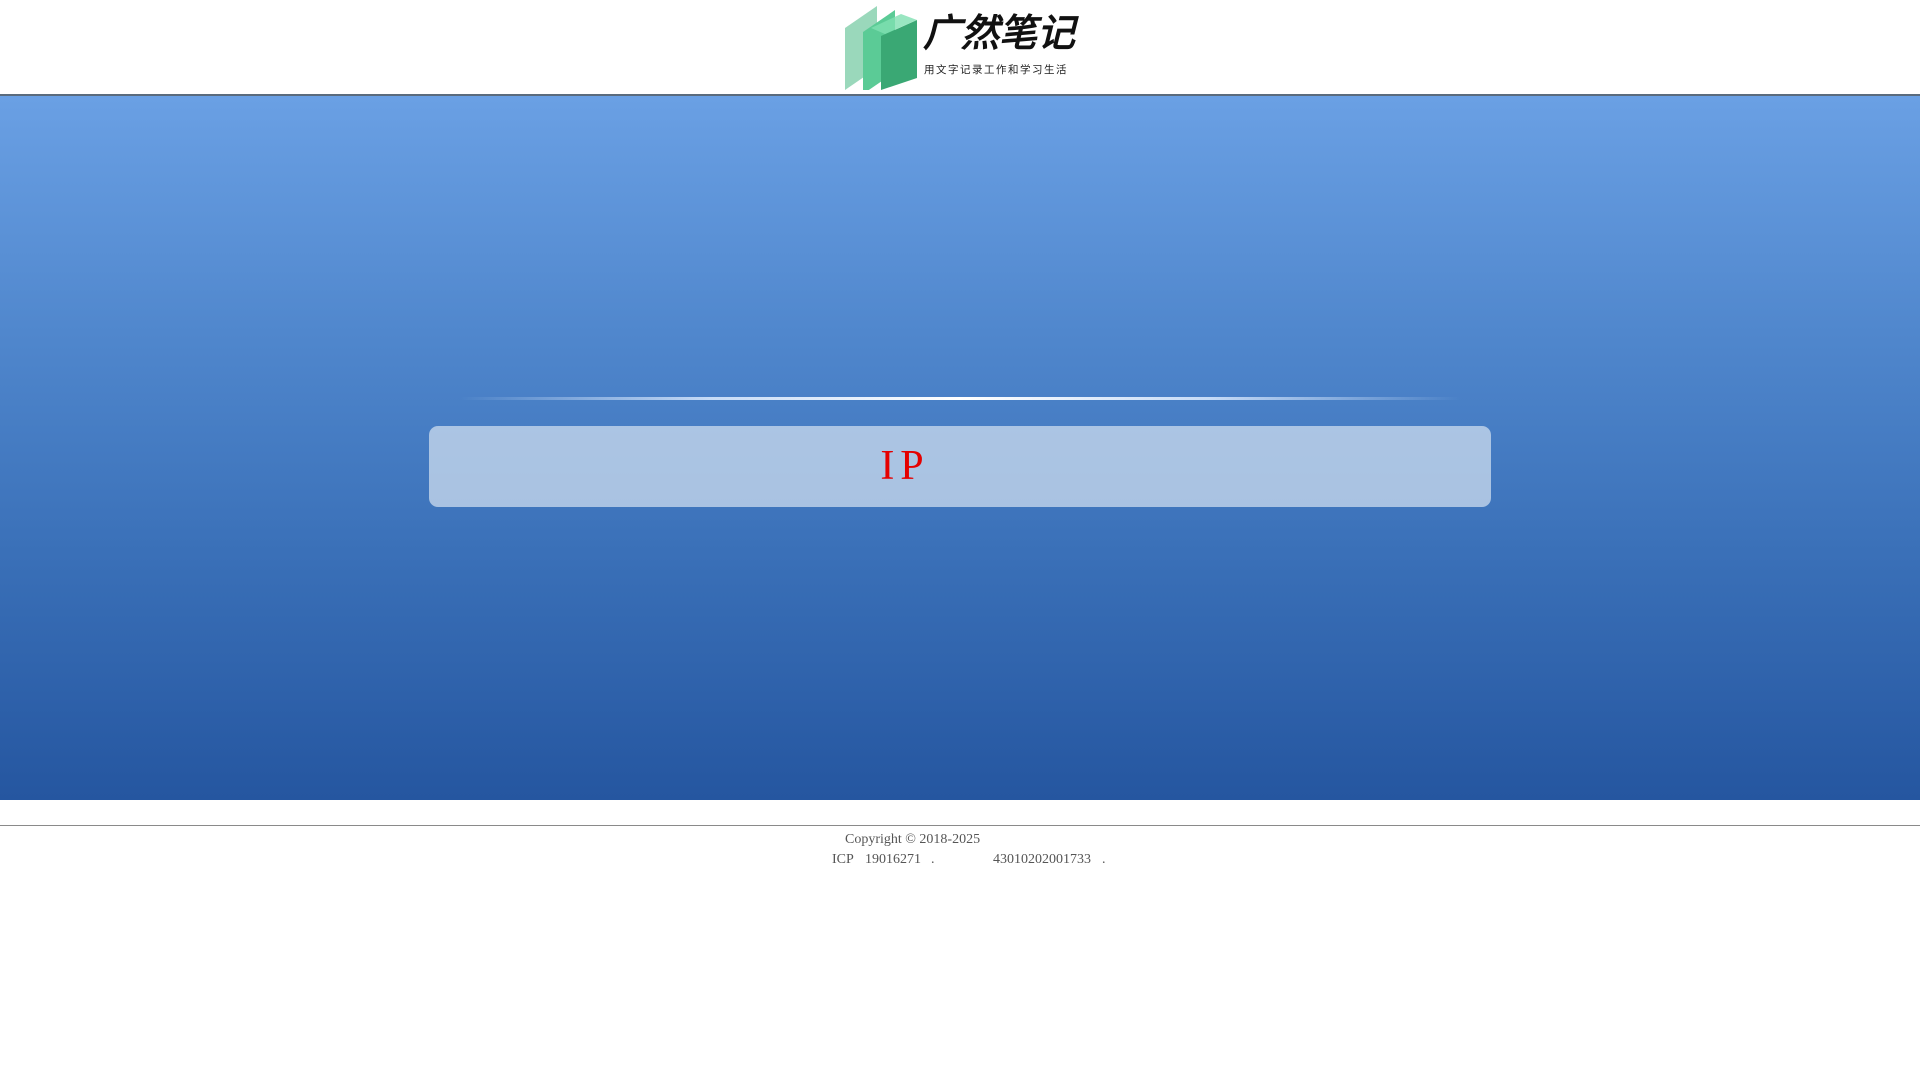 Image resolution: width=1920 pixels, height=1080 pixels. I want to click on logo-title: 广然笔记, so click(999, 33).